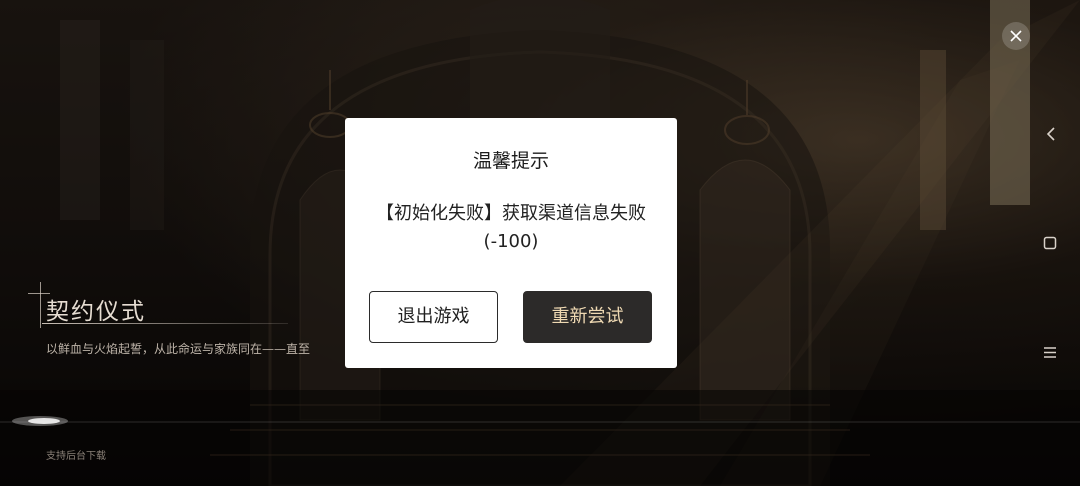 The width and height of the screenshot is (1080, 486). Describe the element at coordinates (433, 317) in the screenshot. I see `exit-game-button: 退出游戏` at that location.